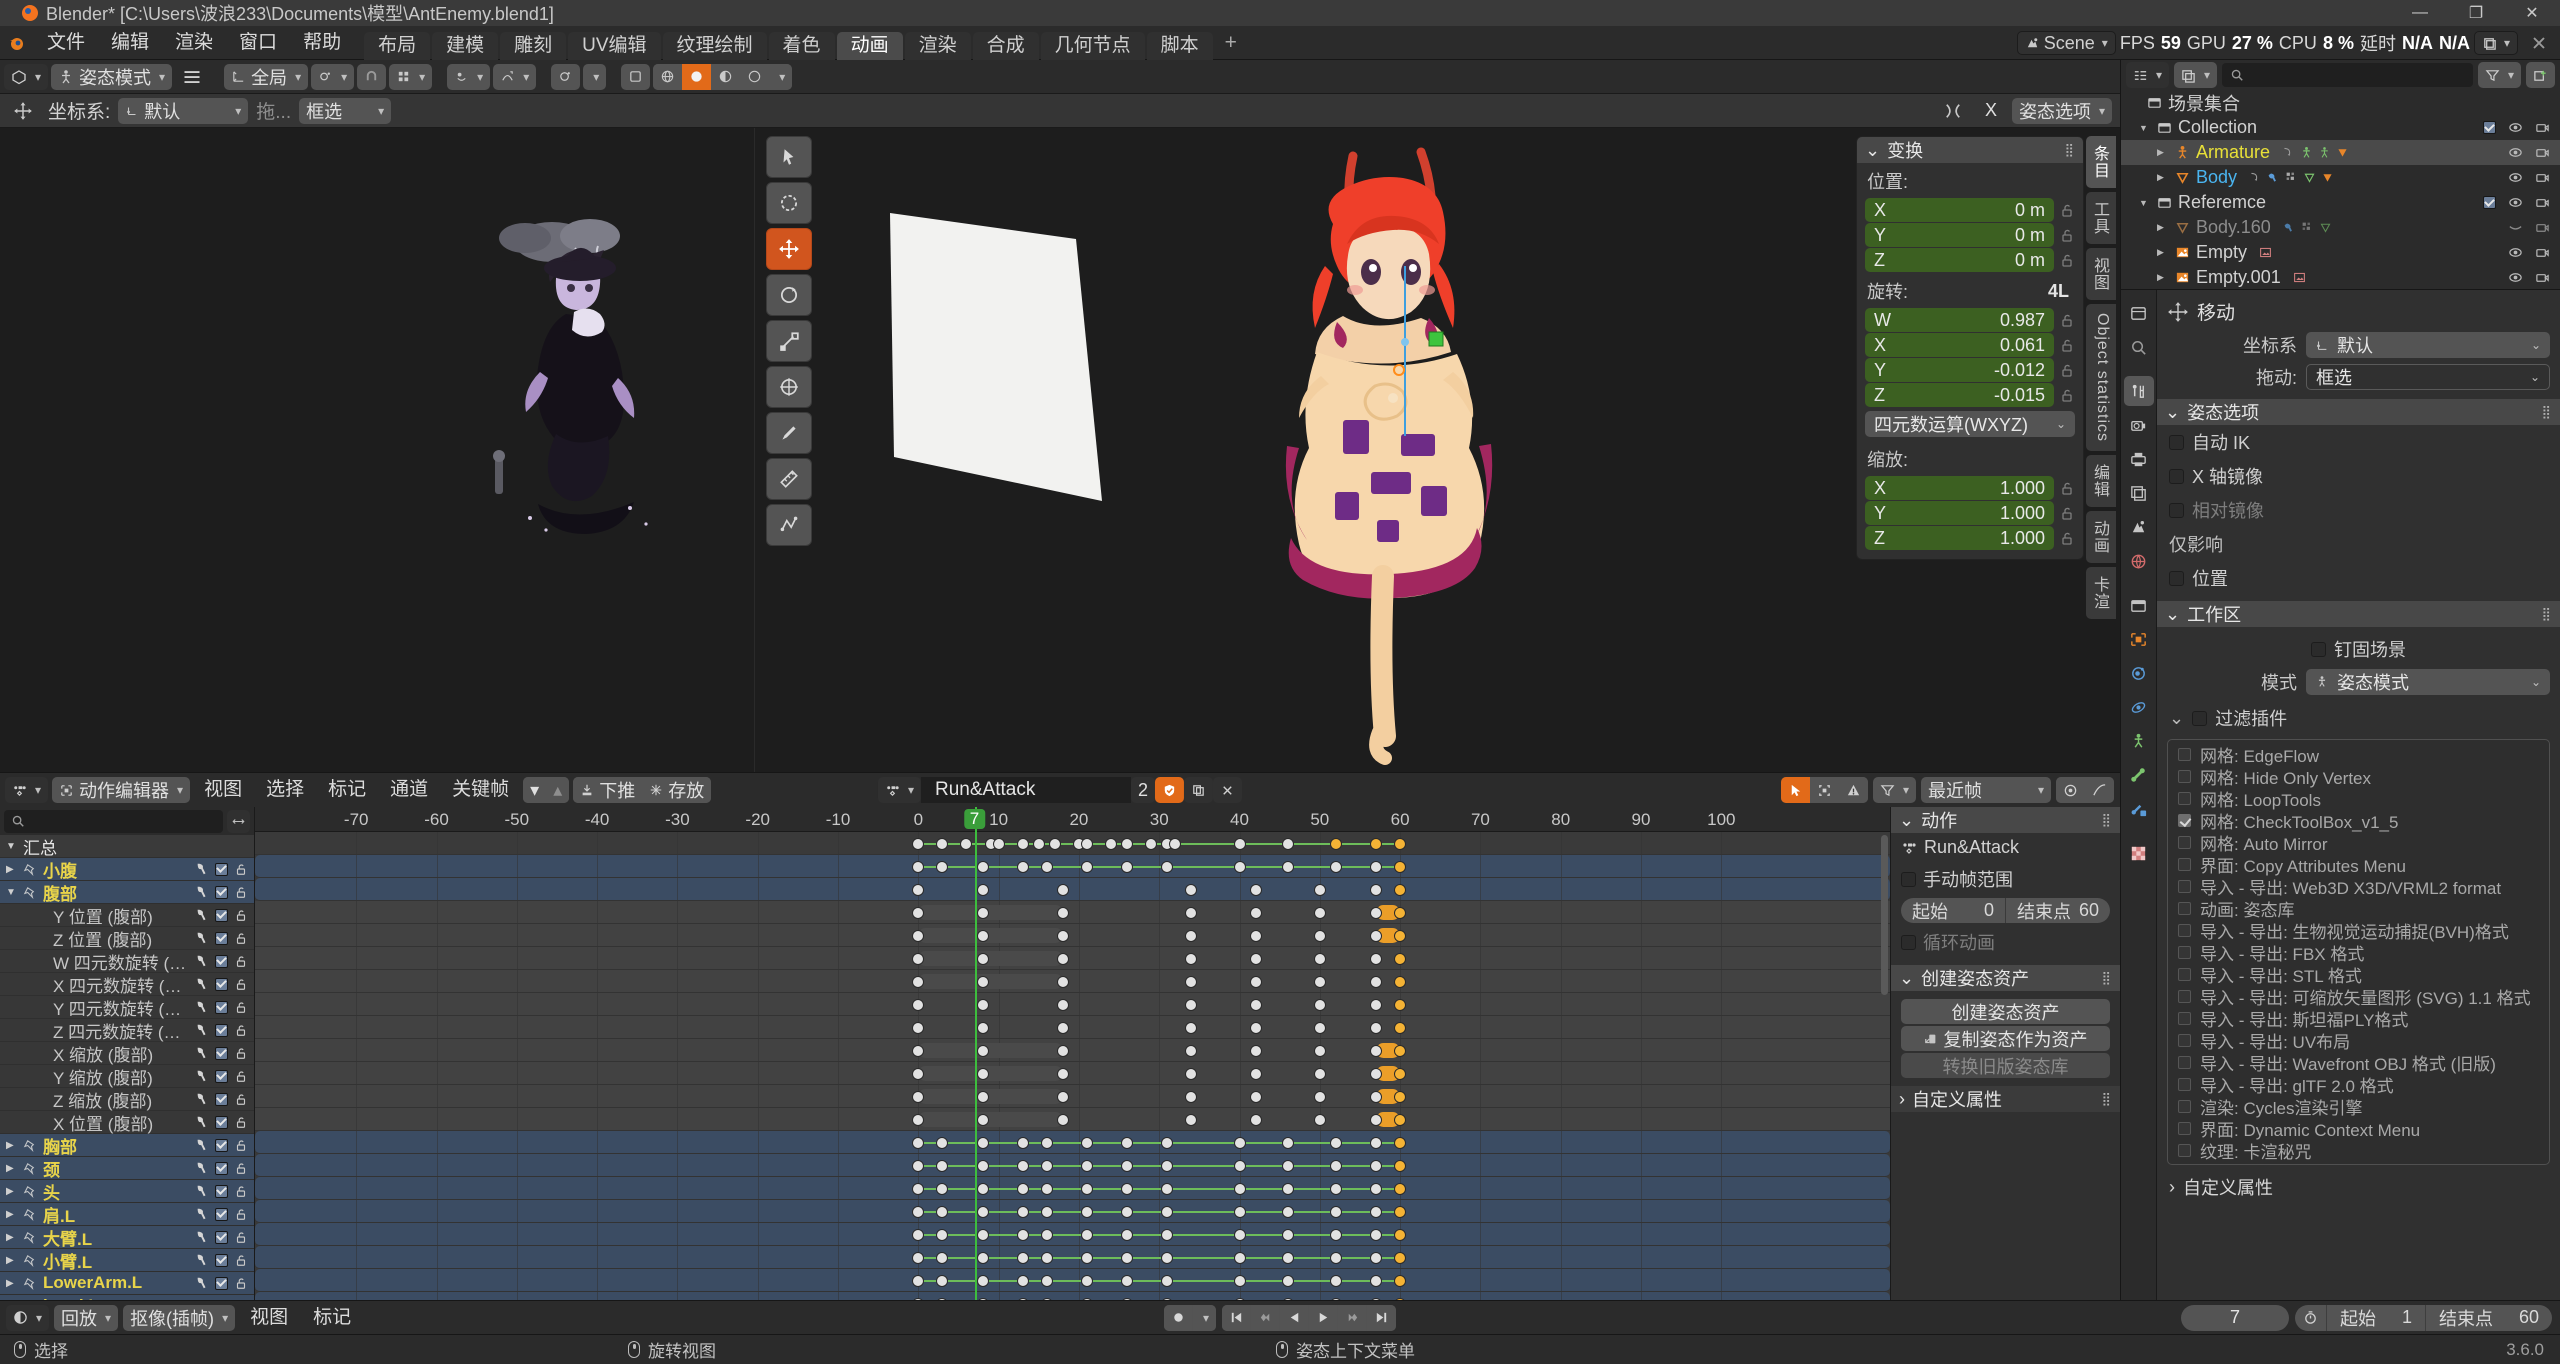  What do you see at coordinates (372, 76) in the screenshot?
I see `snap-toggle` at bounding box center [372, 76].